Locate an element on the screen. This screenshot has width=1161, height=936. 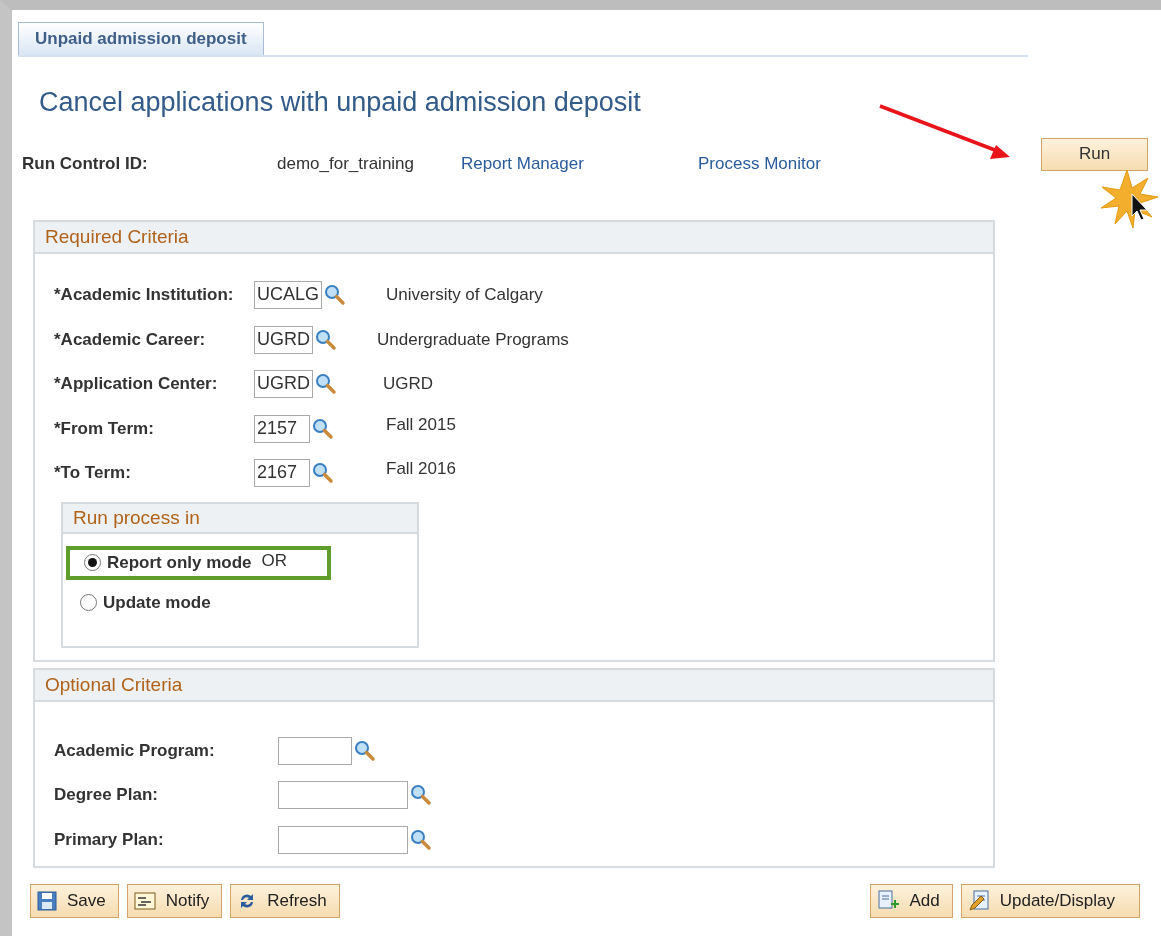
field-label: Academic Program: is located at coordinates (135, 750).